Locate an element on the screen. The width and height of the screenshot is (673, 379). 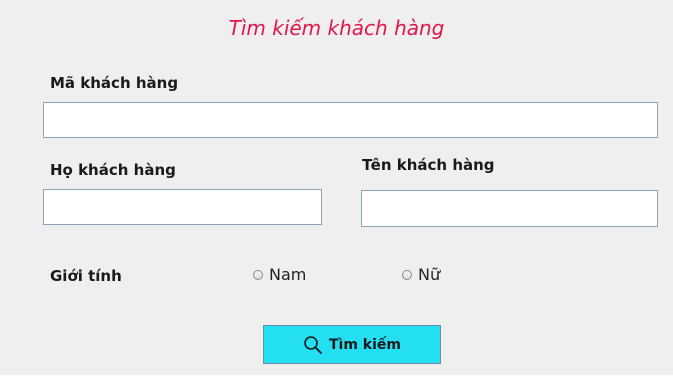
first-name-input is located at coordinates (509, 208).